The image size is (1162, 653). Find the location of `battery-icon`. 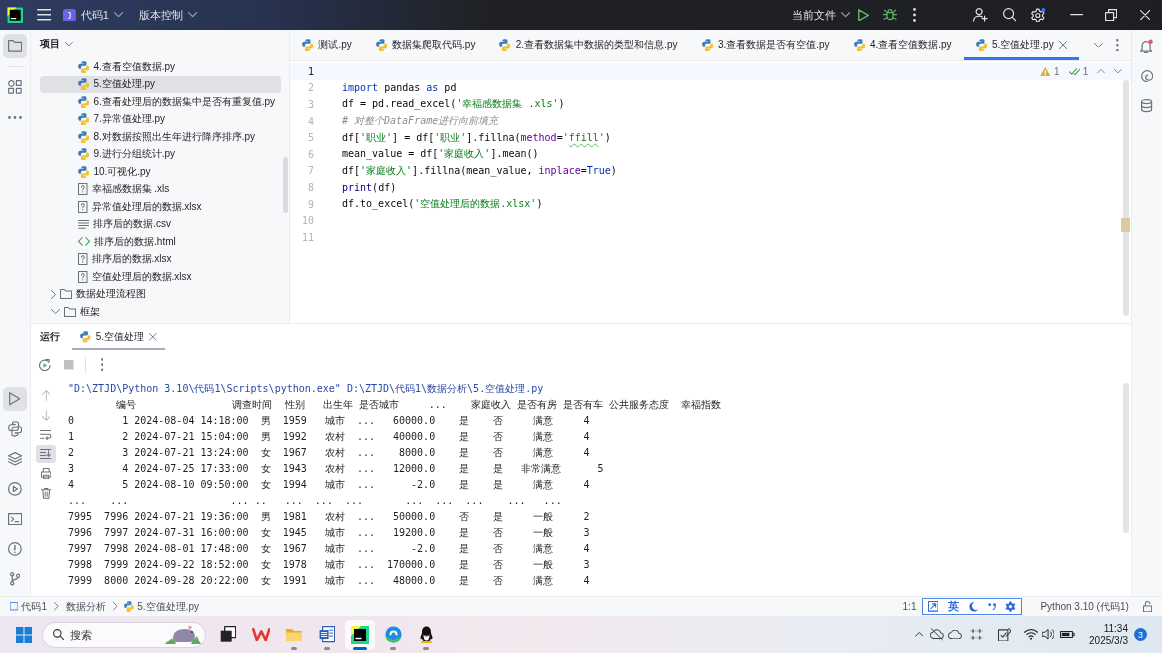

battery-icon is located at coordinates (1068, 634).